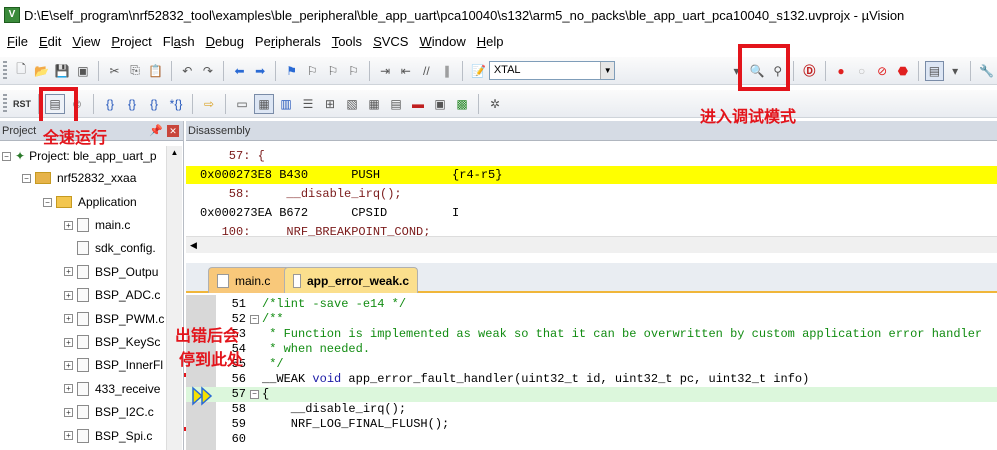 Image resolution: width=997 pixels, height=450 pixels. What do you see at coordinates (841, 71) in the screenshot?
I see `breakpoint-icon: ●` at bounding box center [841, 71].